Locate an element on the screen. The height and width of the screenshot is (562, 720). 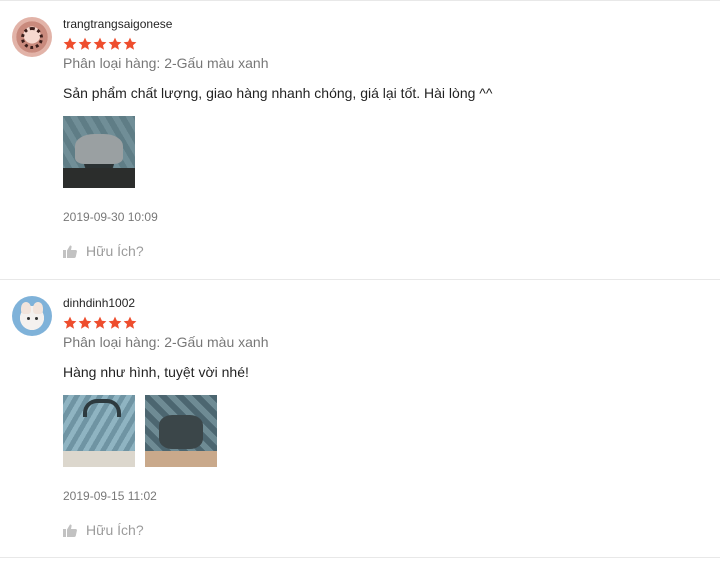
review-timestamp: 2019-09-15 11:02 is located at coordinates (110, 496).